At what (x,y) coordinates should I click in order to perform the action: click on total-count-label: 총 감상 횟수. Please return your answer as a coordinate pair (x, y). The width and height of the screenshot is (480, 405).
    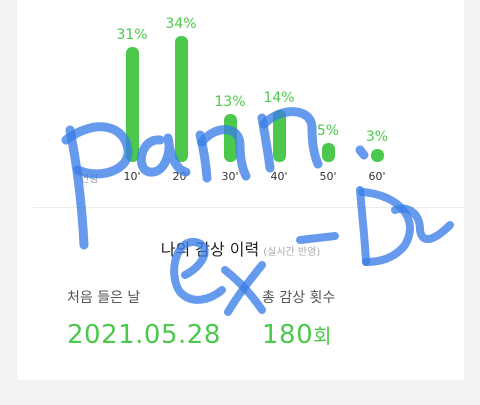
    Looking at the image, I should click on (299, 298).